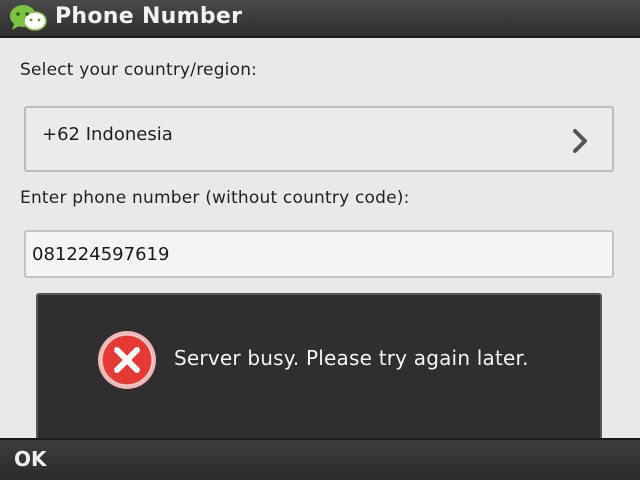 The height and width of the screenshot is (480, 640). What do you see at coordinates (149, 16) in the screenshot?
I see `page-title: Phone Number` at bounding box center [149, 16].